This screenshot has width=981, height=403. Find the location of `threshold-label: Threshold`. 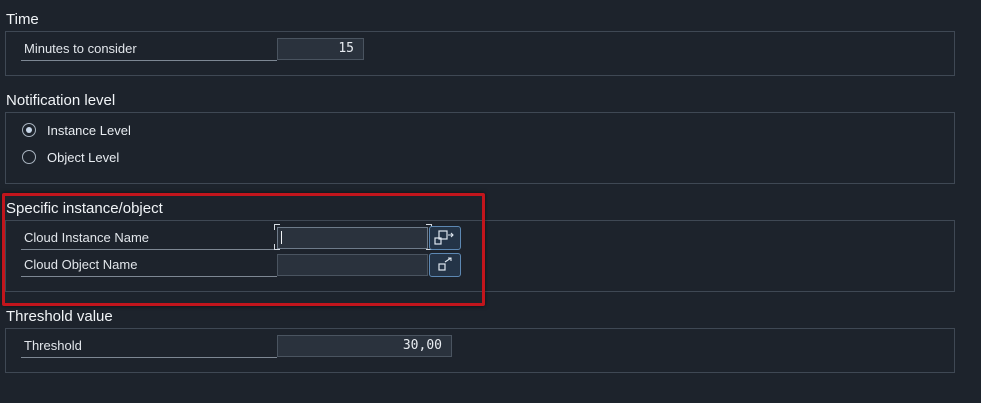

threshold-label: Threshold is located at coordinates (149, 346).